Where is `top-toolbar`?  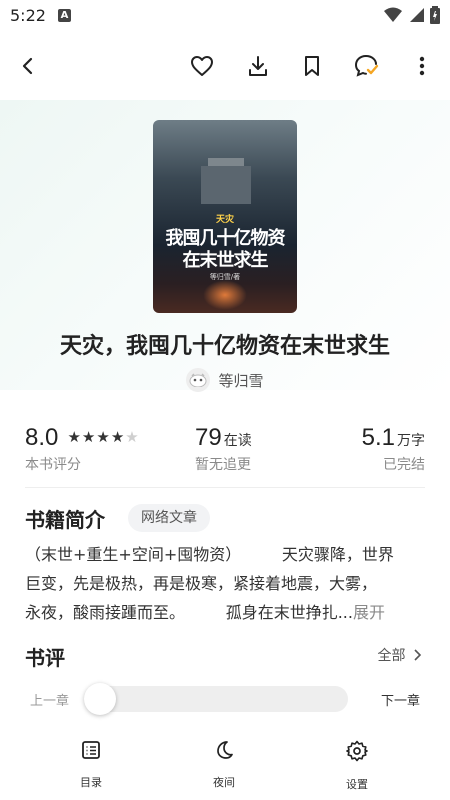
top-toolbar is located at coordinates (225, 65).